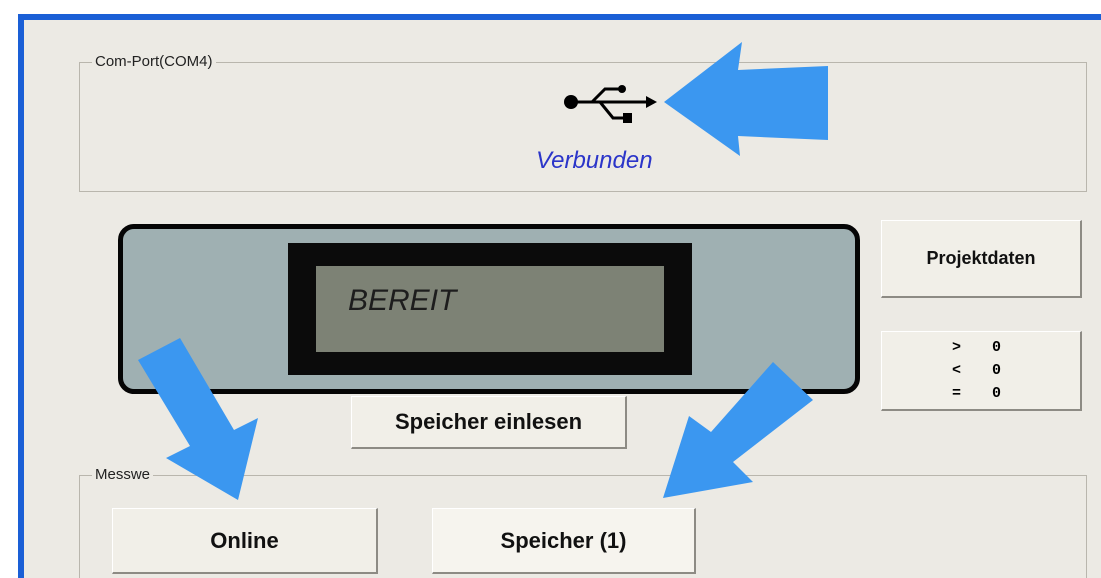 This screenshot has height=578, width=1101. I want to click on online-button: Online, so click(245, 541).